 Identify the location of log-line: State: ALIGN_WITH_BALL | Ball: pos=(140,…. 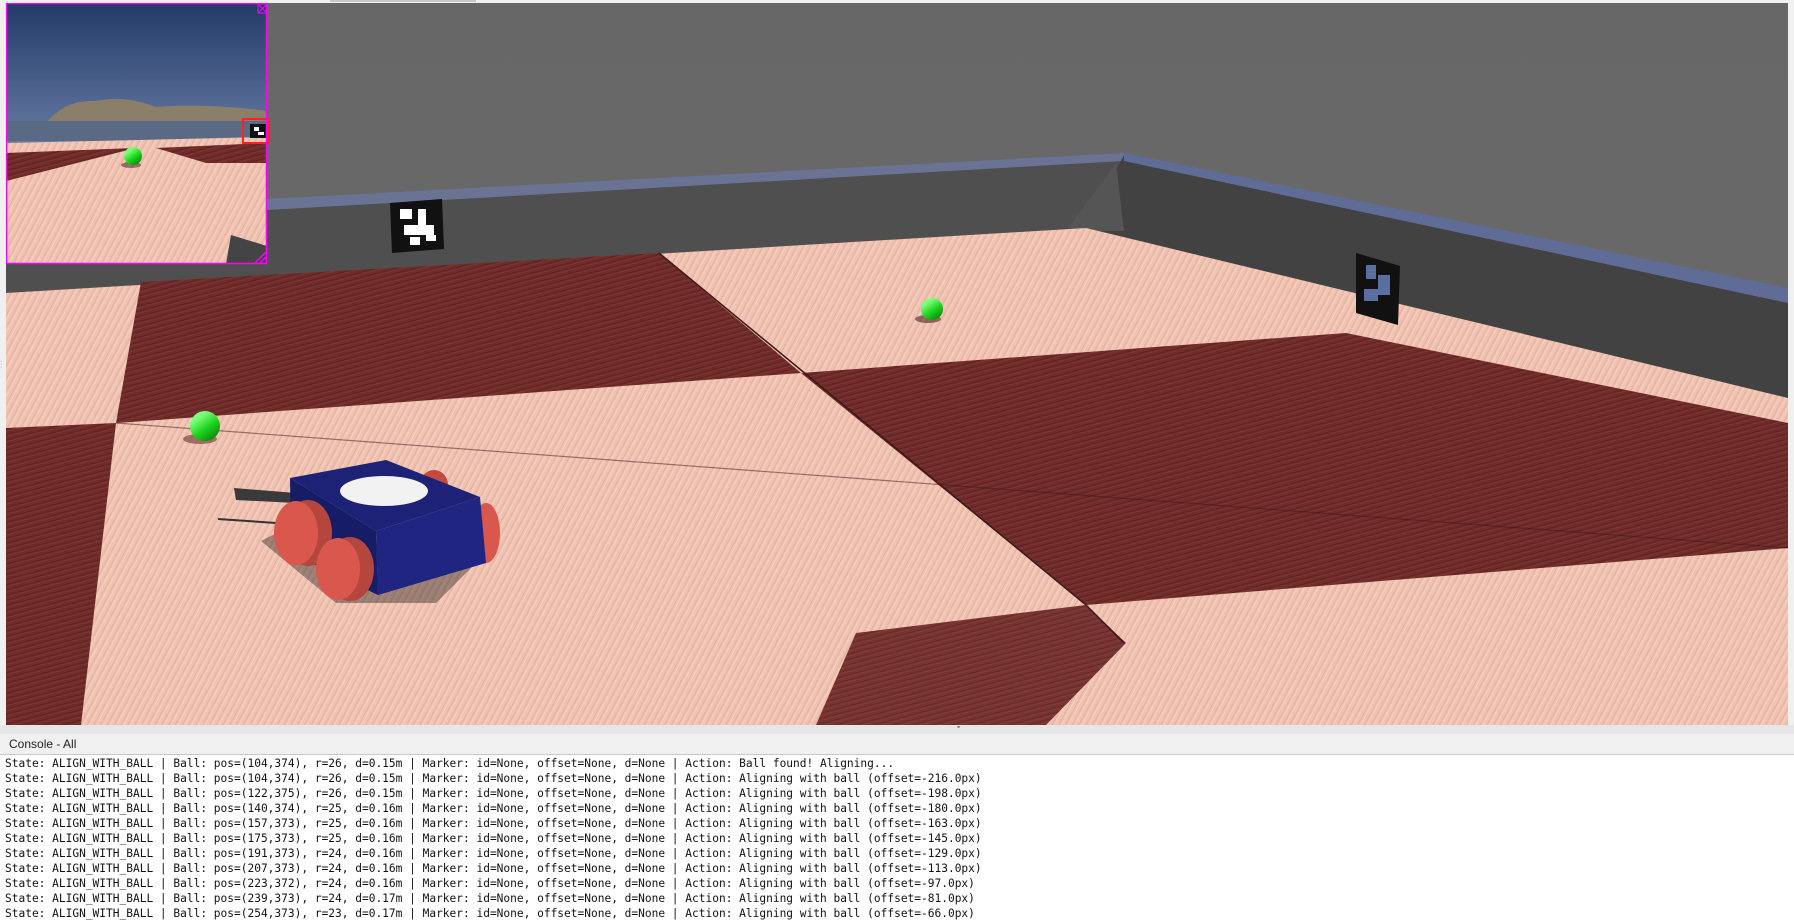
(493, 808).